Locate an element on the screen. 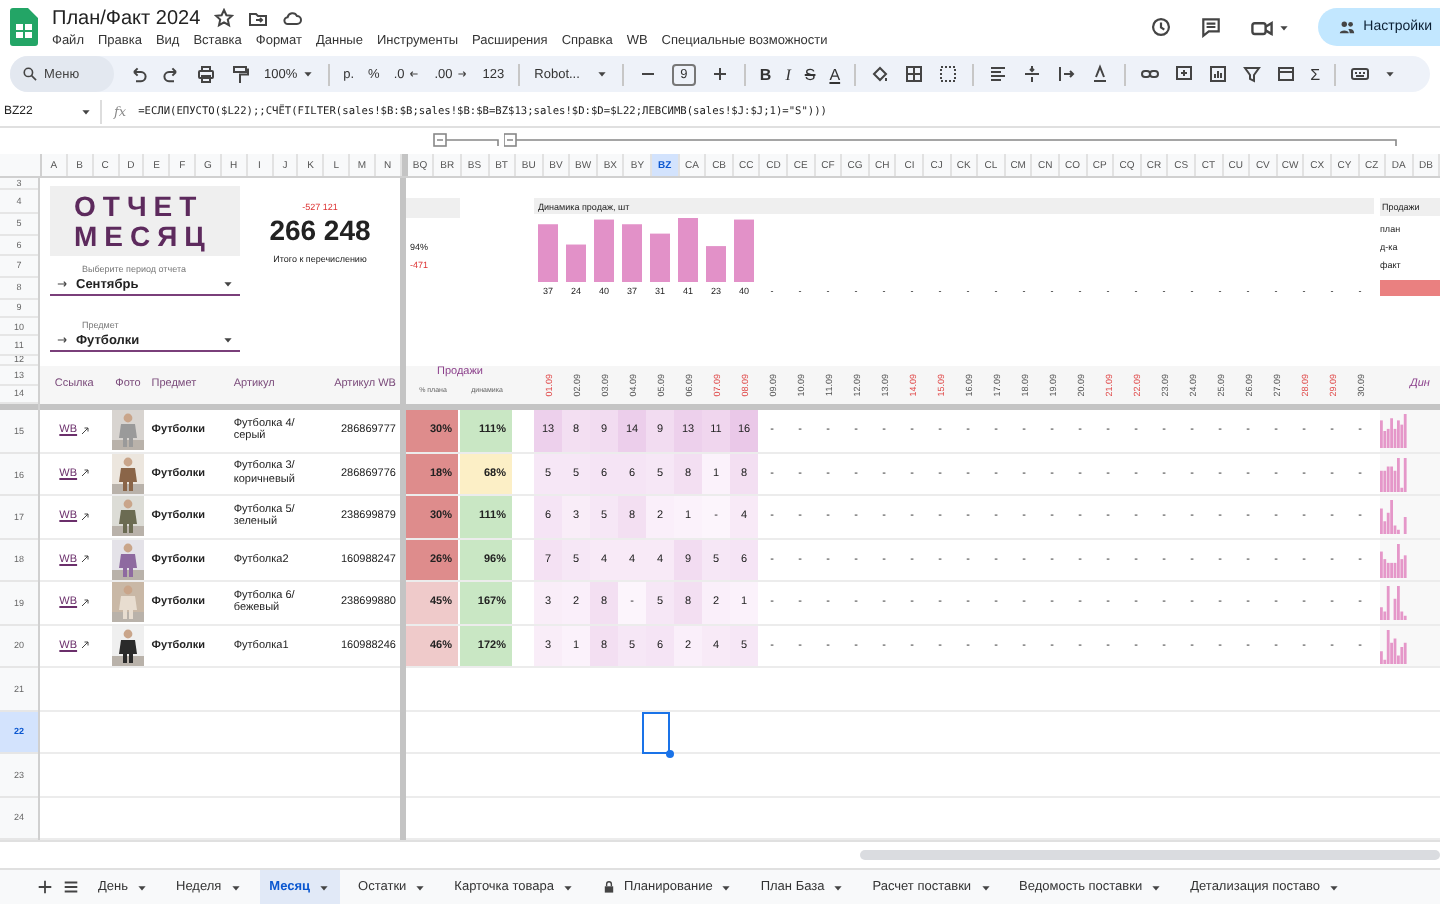 This screenshot has width=1440, height=918. text-wrap-icon is located at coordinates (1066, 74).